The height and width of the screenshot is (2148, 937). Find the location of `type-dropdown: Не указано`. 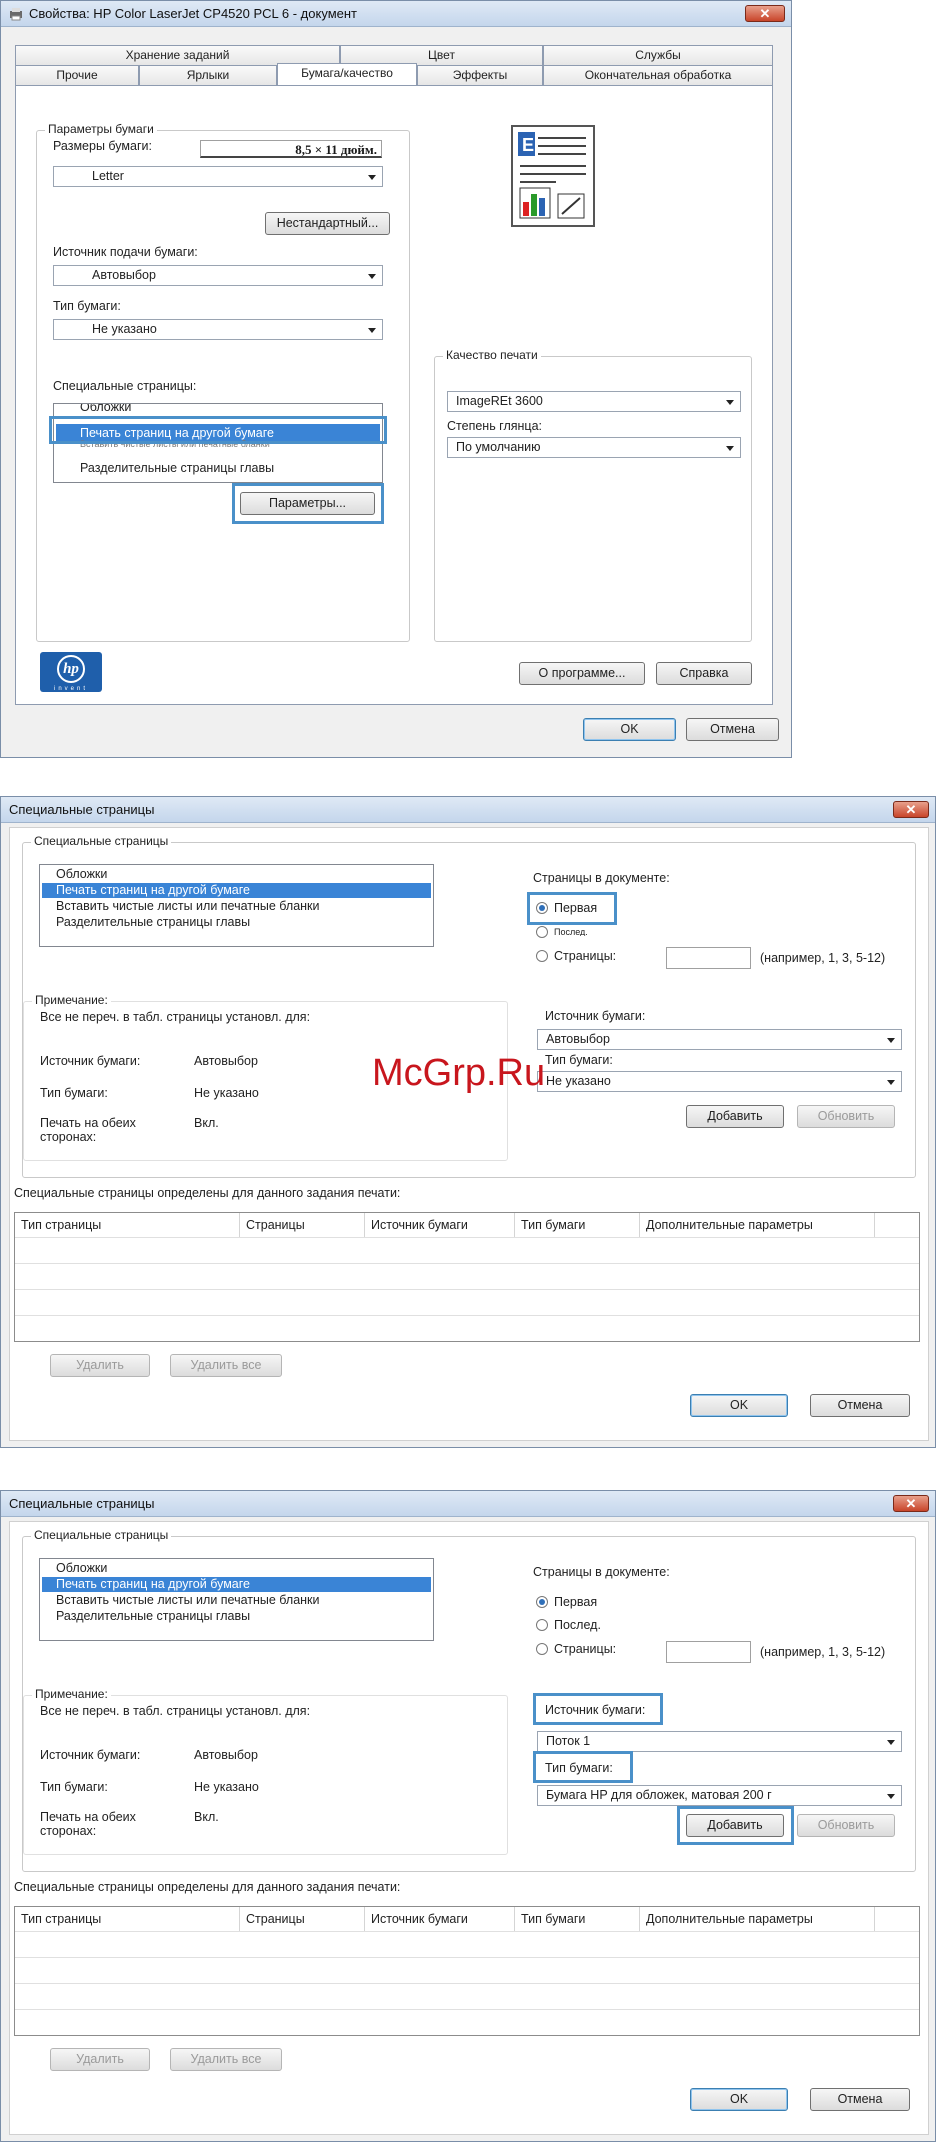

type-dropdown: Не указано is located at coordinates (719, 1081).